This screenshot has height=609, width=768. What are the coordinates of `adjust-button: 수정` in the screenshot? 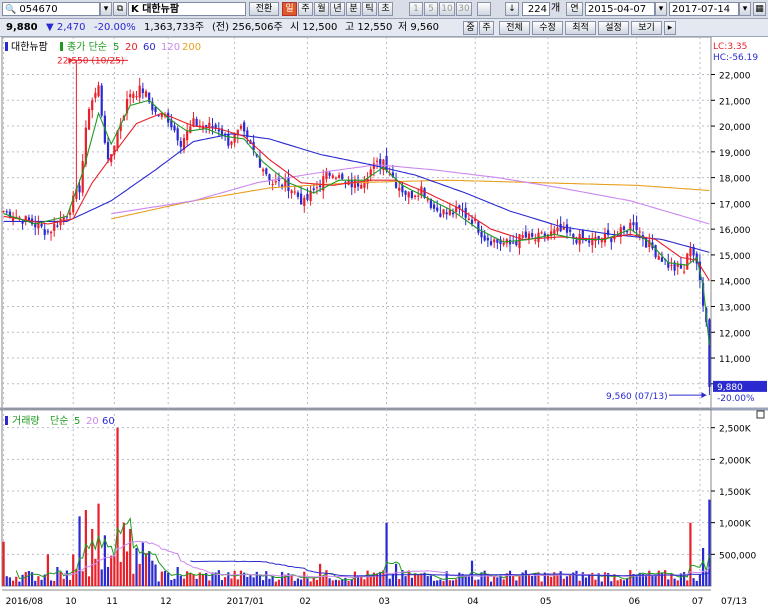 It's located at (547, 28).